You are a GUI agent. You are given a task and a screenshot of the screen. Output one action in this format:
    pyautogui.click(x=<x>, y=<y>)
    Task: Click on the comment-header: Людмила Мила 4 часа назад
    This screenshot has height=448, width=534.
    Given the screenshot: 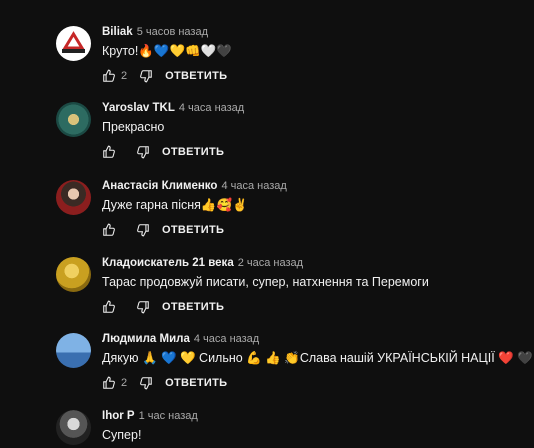 What is the action you would take?
    pyautogui.click(x=180, y=339)
    